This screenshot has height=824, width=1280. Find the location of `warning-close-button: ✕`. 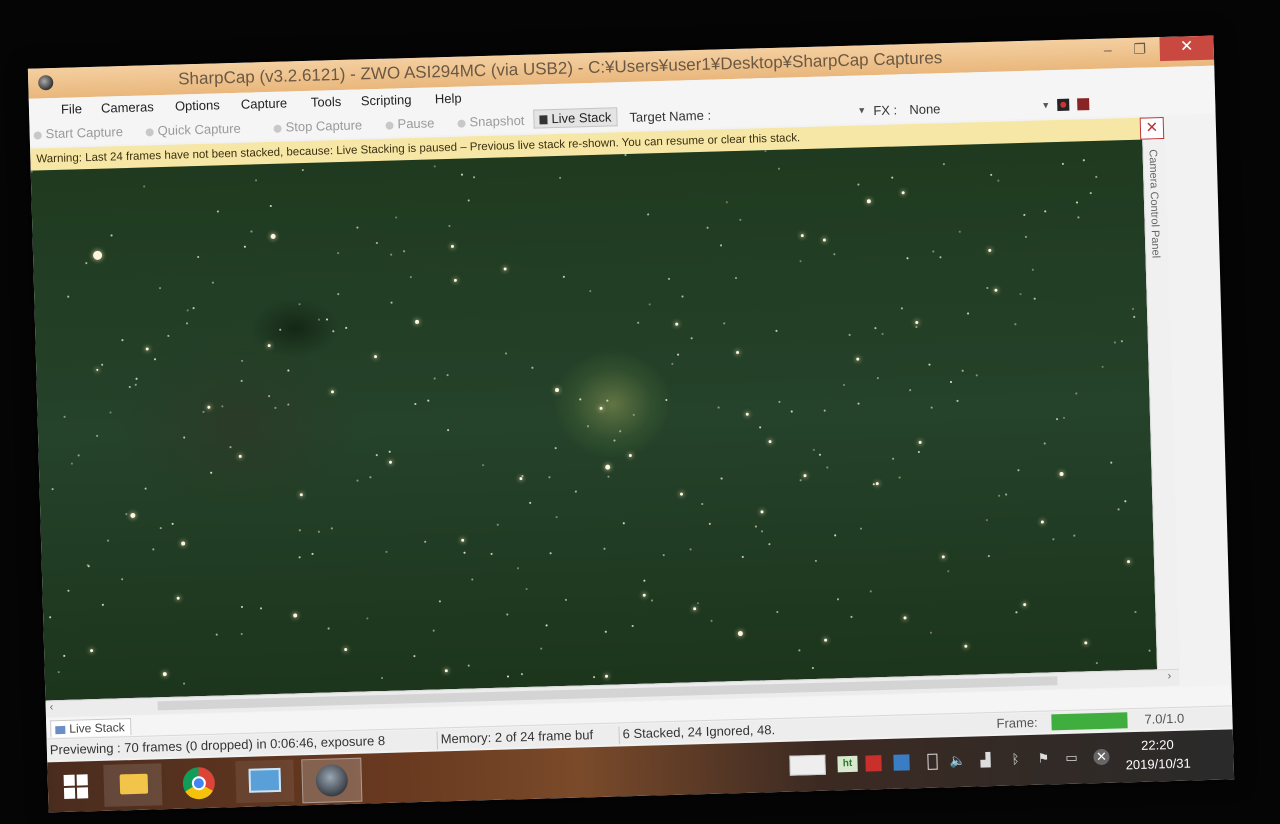

warning-close-button: ✕ is located at coordinates (1152, 128).